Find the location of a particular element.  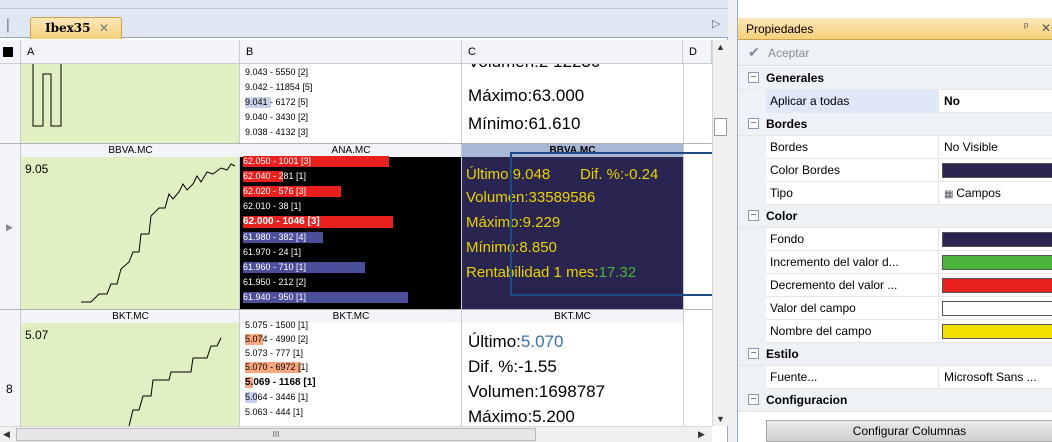

pin-icon: ᵖ is located at coordinates (1026, 27).